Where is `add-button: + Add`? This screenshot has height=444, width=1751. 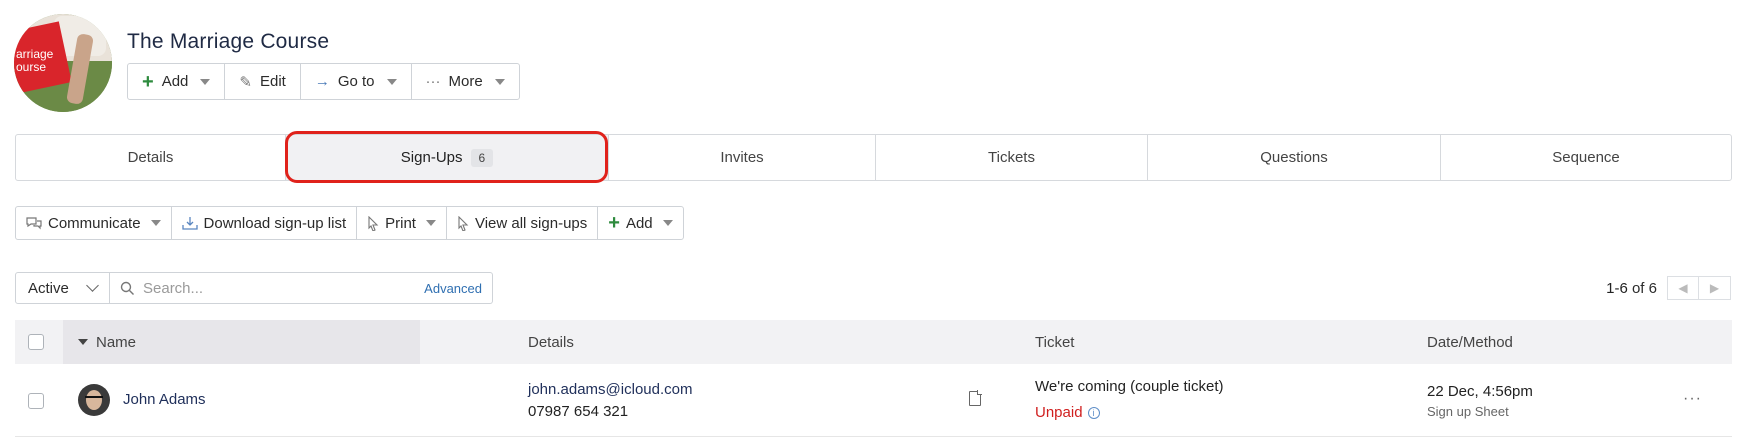
add-button: + Add is located at coordinates (177, 81).